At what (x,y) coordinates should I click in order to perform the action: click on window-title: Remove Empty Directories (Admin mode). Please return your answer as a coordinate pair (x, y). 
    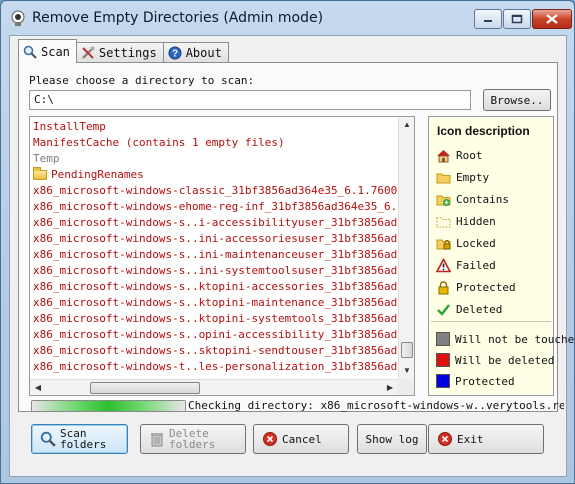
    Looking at the image, I should click on (178, 18).